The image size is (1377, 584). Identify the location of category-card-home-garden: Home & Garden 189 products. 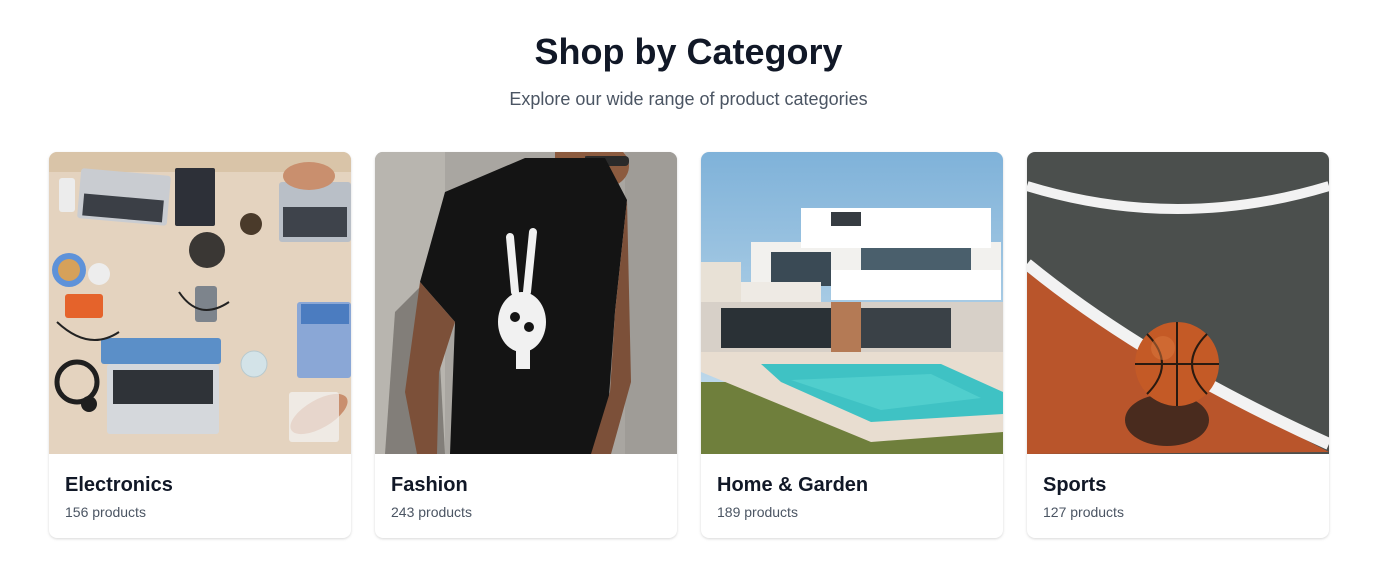
(852, 345).